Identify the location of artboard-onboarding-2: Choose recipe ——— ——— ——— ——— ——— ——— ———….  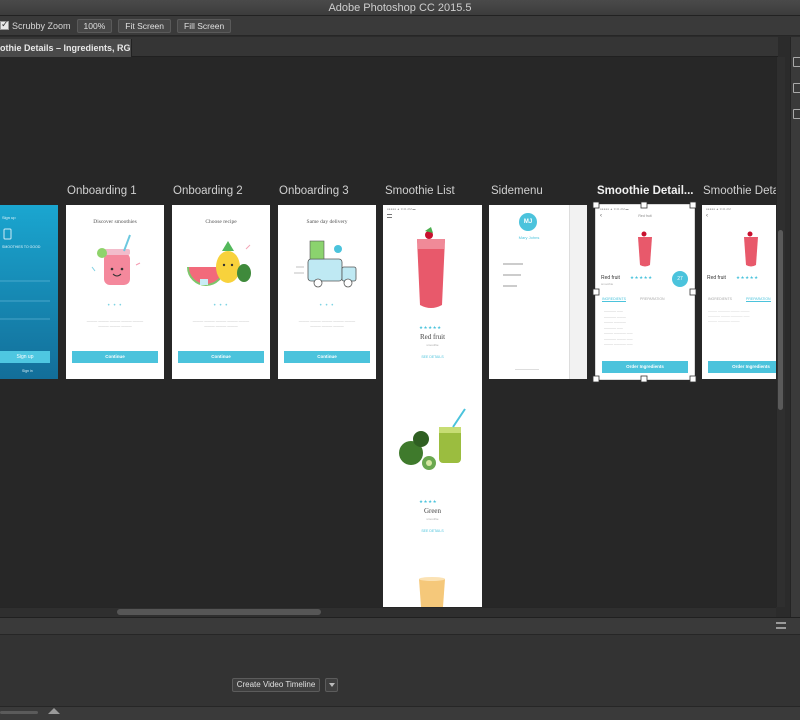
(221, 292).